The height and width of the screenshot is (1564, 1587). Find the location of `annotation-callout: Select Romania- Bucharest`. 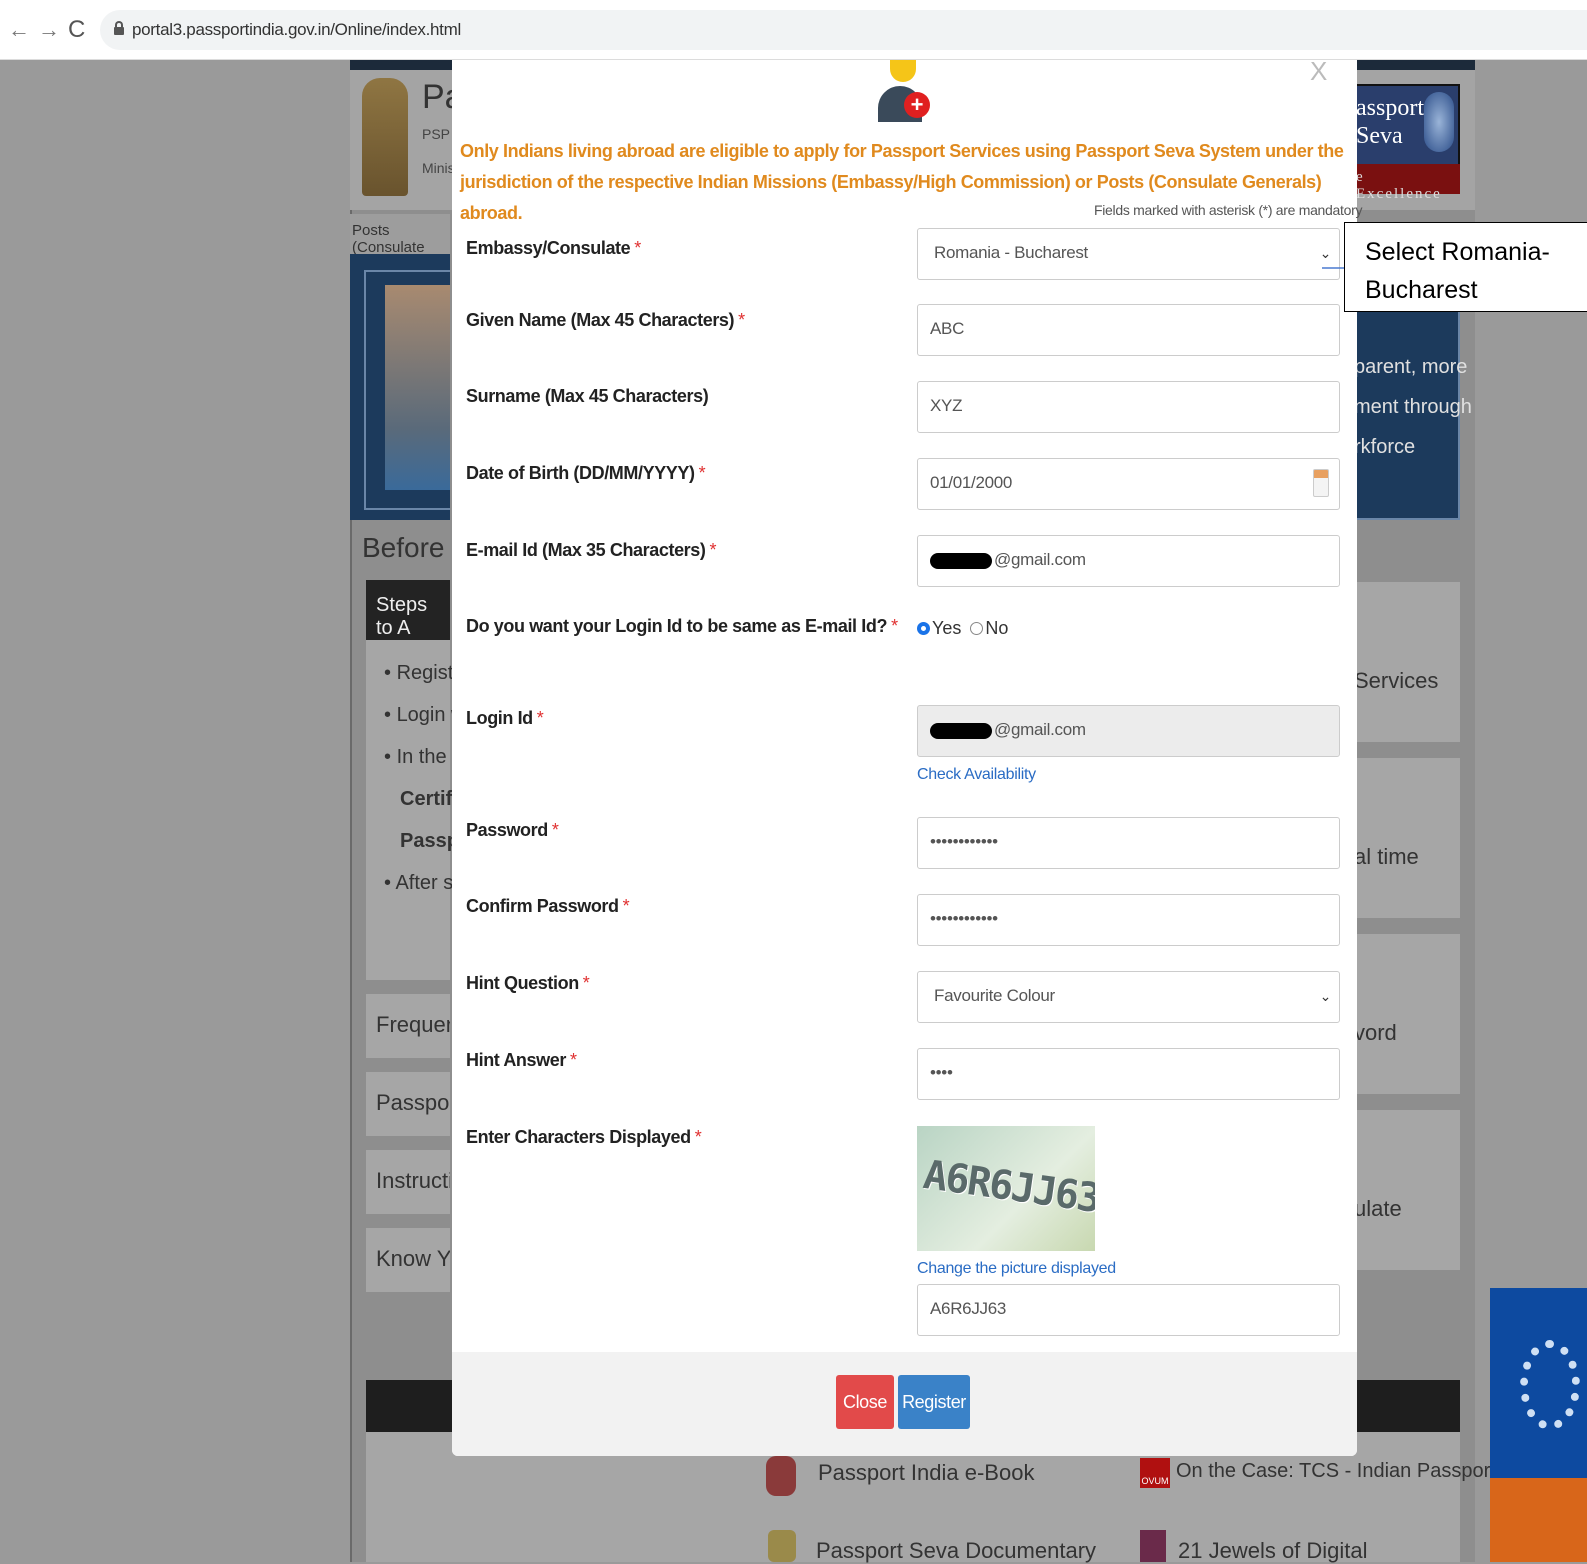

annotation-callout: Select Romania- Bucharest is located at coordinates (1465, 267).